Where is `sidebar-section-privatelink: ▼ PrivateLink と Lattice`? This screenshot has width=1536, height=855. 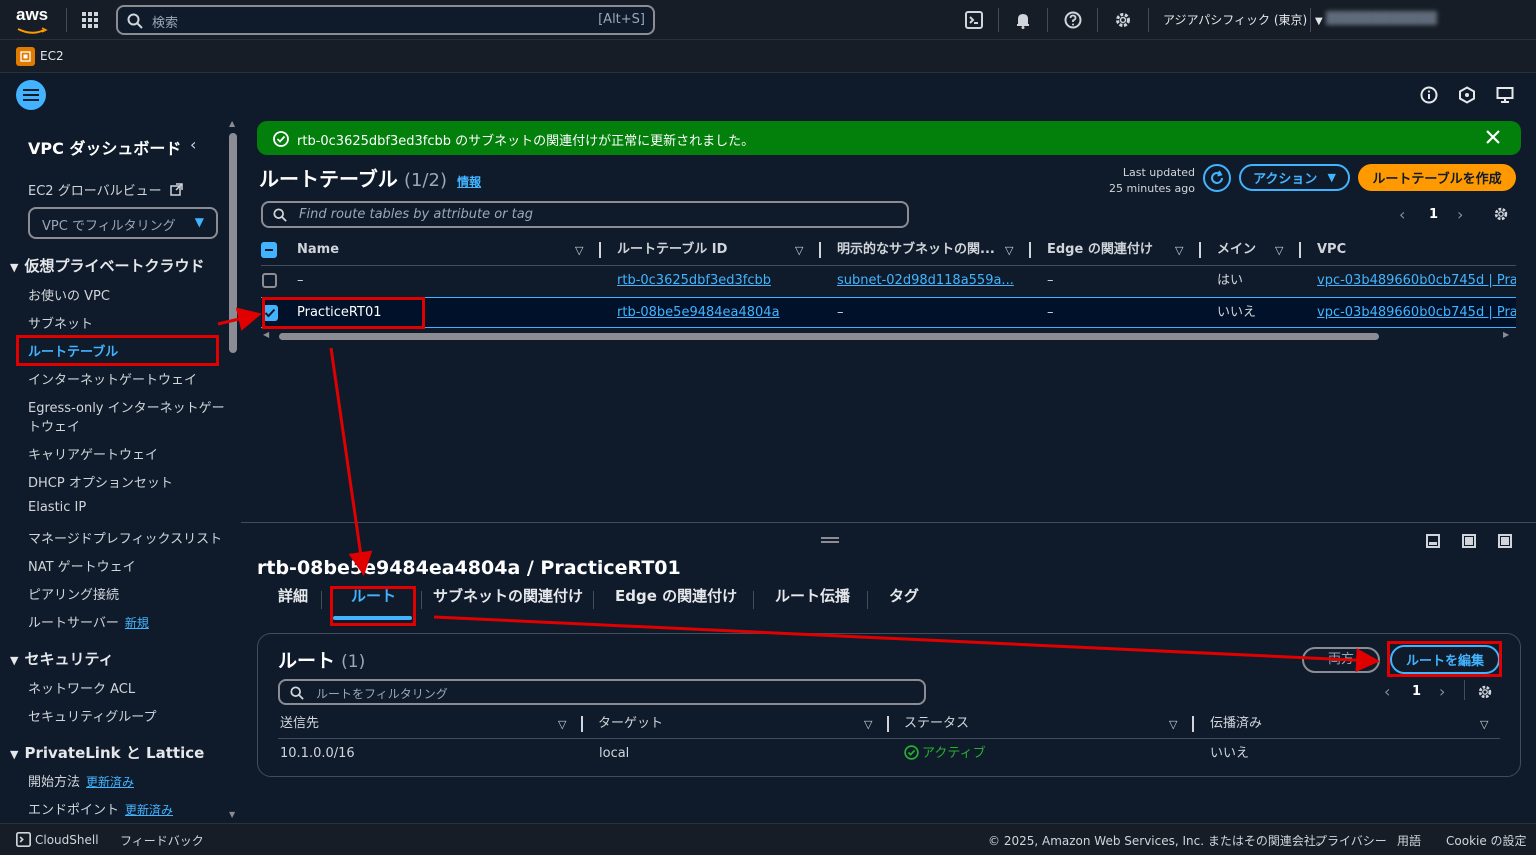 sidebar-section-privatelink: ▼ PrivateLink と Lattice is located at coordinates (107, 752).